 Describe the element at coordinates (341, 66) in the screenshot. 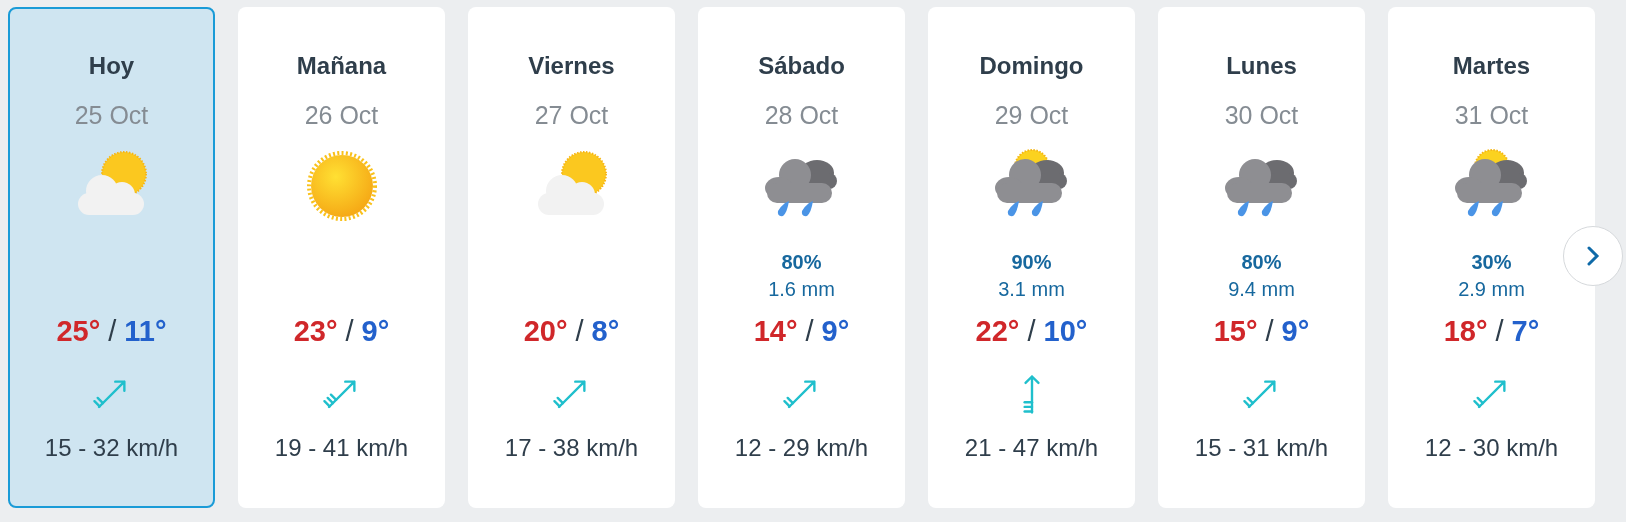

I see `day-name: Mañana` at that location.